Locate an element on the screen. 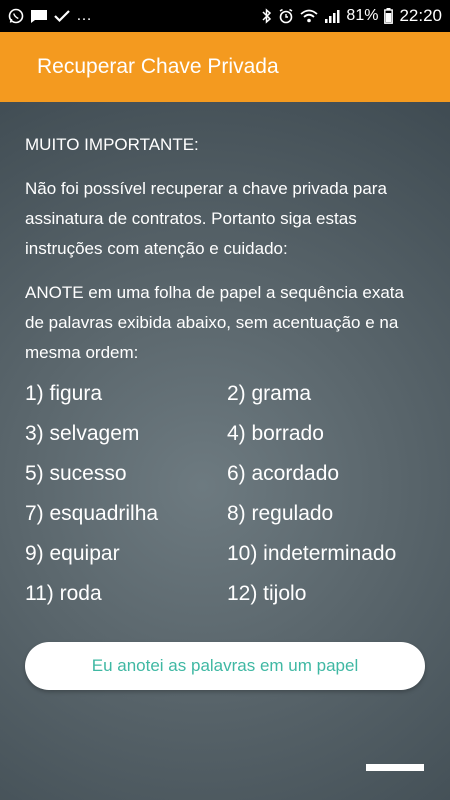 The height and width of the screenshot is (800, 450). alarm-icon is located at coordinates (286, 16).